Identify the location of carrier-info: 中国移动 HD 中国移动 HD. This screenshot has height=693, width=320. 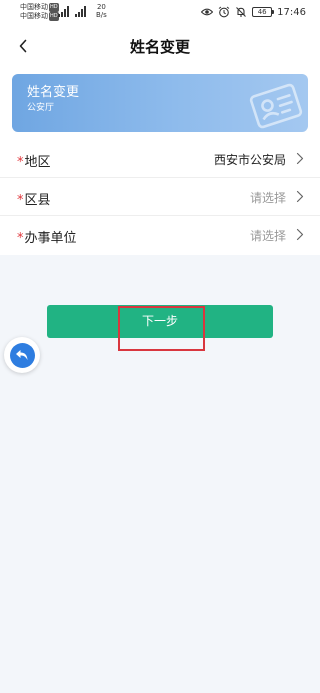
(39, 12).